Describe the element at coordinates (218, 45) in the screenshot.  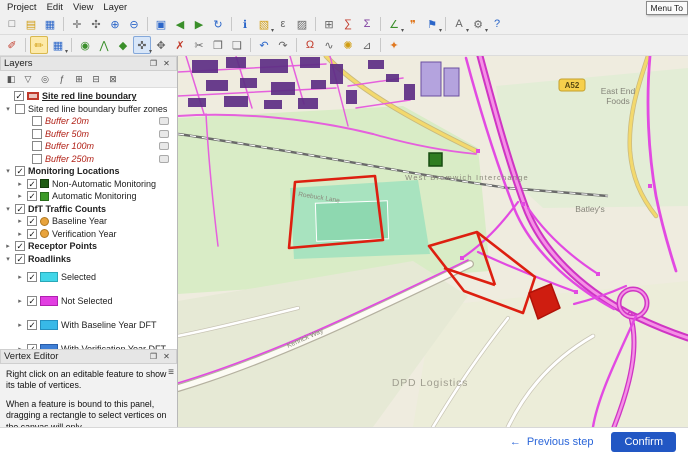
I see `copy-features-button: ❐` at that location.